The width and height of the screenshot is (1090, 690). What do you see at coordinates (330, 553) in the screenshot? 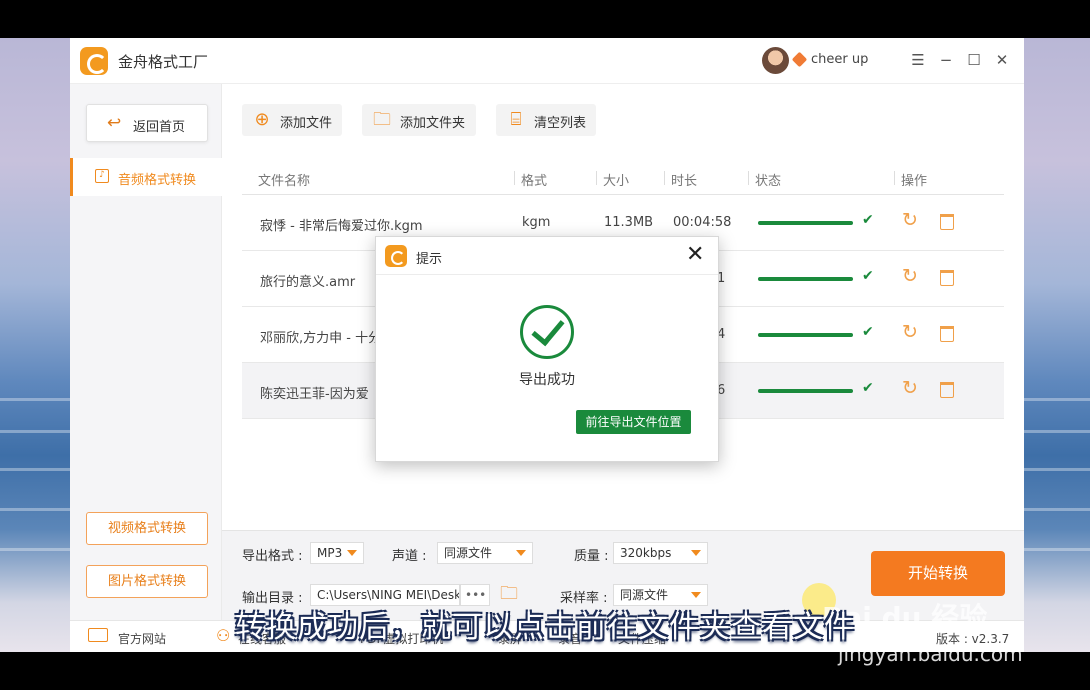
I see `export-format-value: MP3` at bounding box center [330, 553].